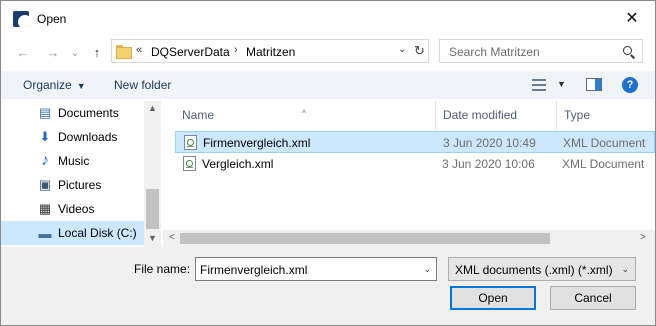 This screenshot has height=326, width=656. What do you see at coordinates (625, 269) in the screenshot?
I see `filter-dropdown-icon: ⌄` at bounding box center [625, 269].